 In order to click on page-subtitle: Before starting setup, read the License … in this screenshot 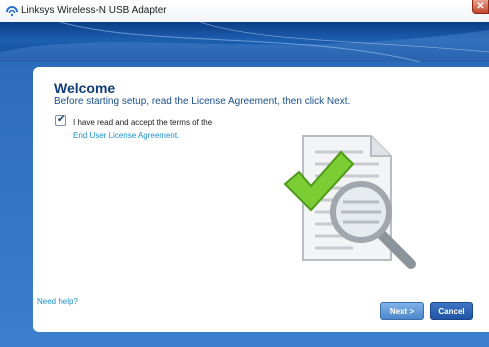, I will do `click(202, 101)`.